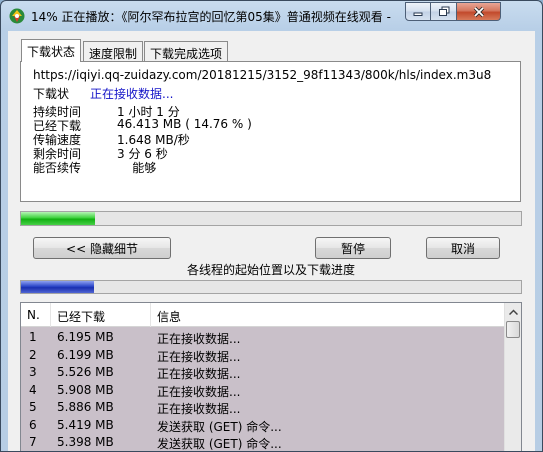 This screenshot has width=543, height=452. I want to click on thread-list-header: N. 已经下载 信息, so click(263, 315).